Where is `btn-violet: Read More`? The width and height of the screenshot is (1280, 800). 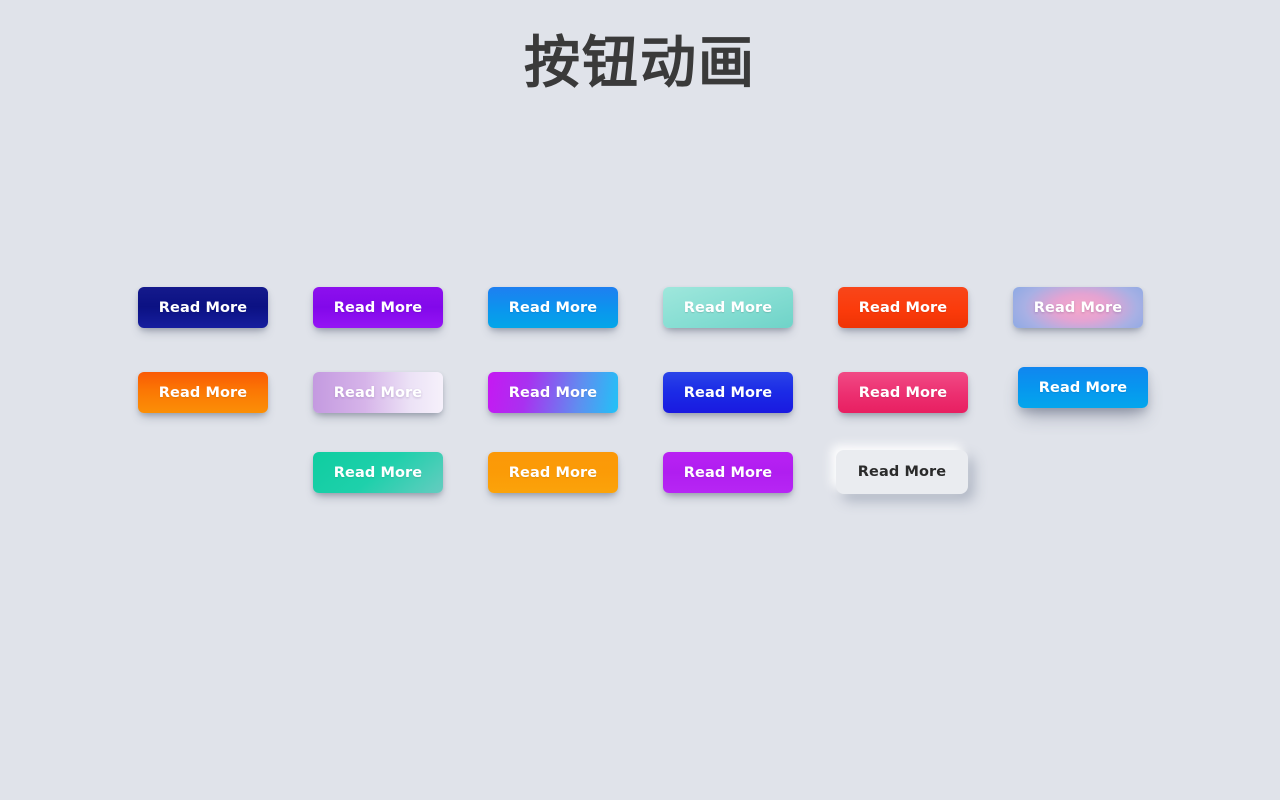
btn-violet: Read More is located at coordinates (378, 307).